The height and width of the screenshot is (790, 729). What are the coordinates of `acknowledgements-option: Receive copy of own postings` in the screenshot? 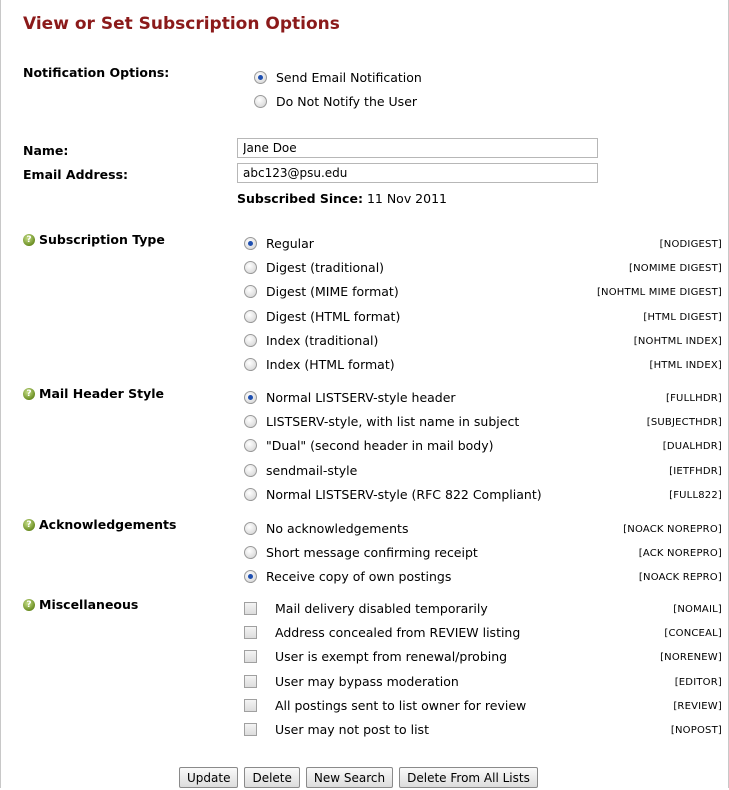 It's located at (347, 576).